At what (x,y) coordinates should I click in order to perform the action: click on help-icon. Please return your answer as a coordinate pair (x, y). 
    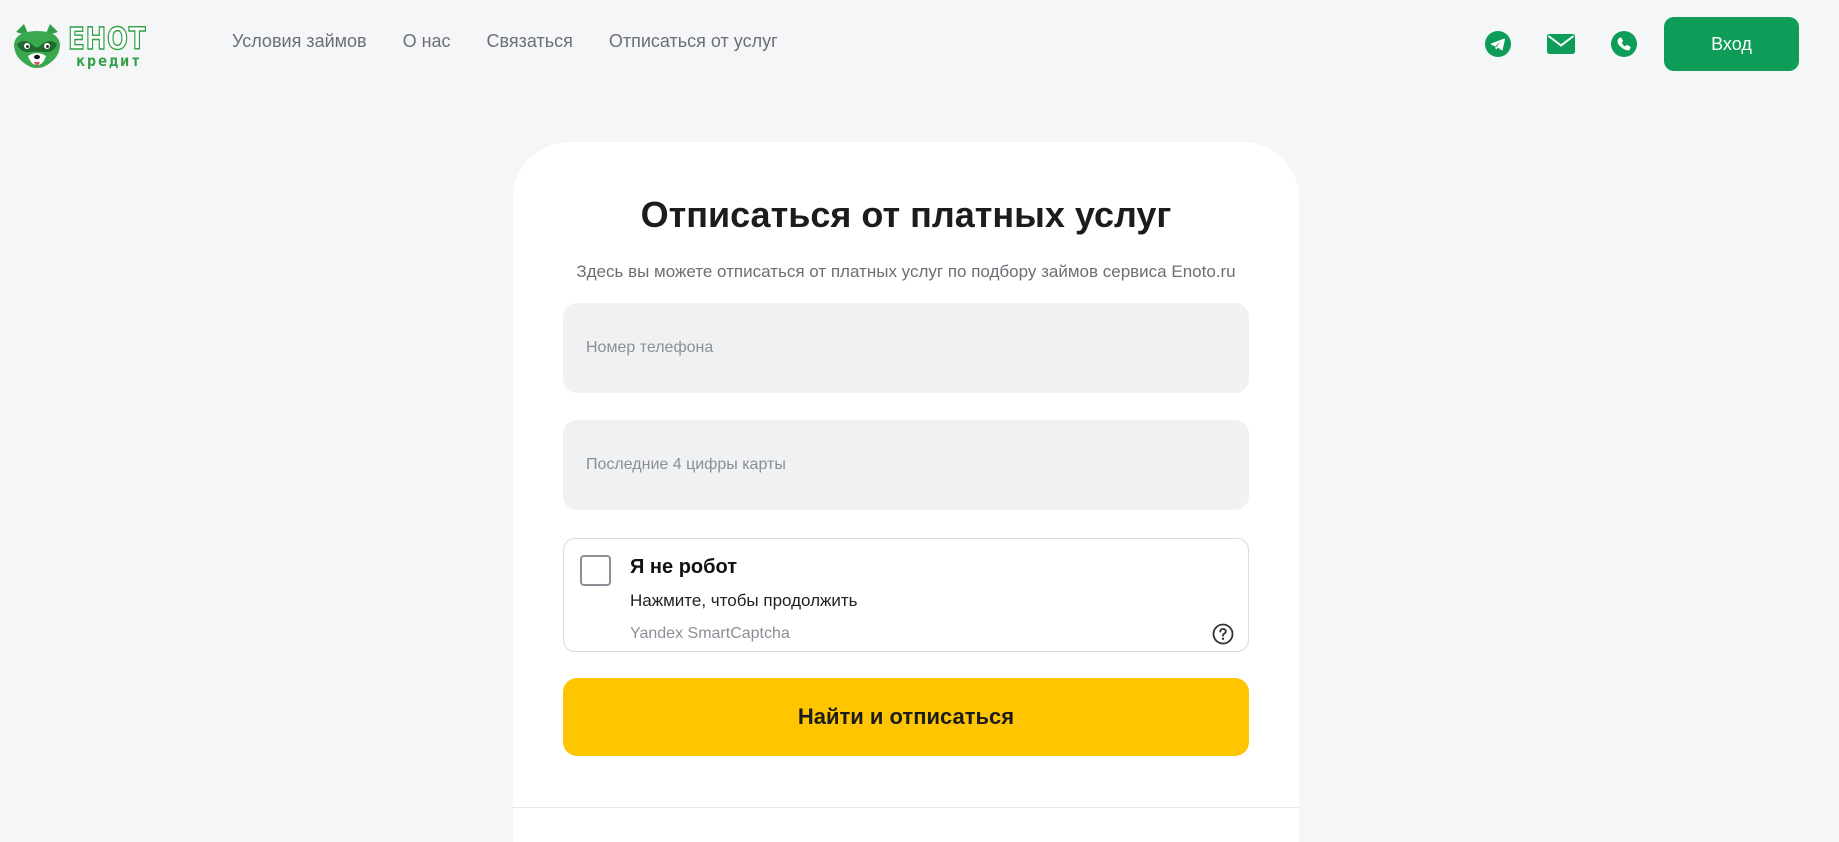
    Looking at the image, I should click on (1223, 634).